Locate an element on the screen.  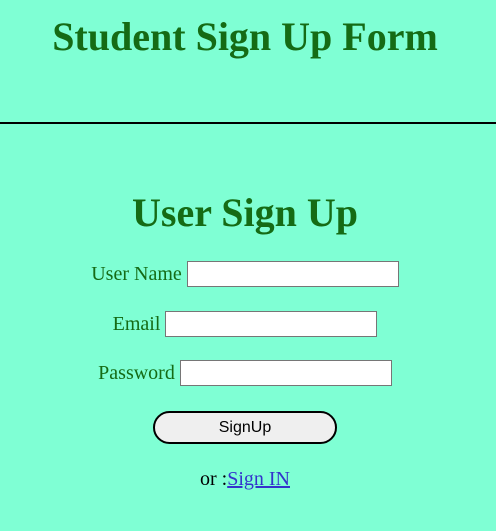
page-title: Student Sign Up Form is located at coordinates (245, 36).